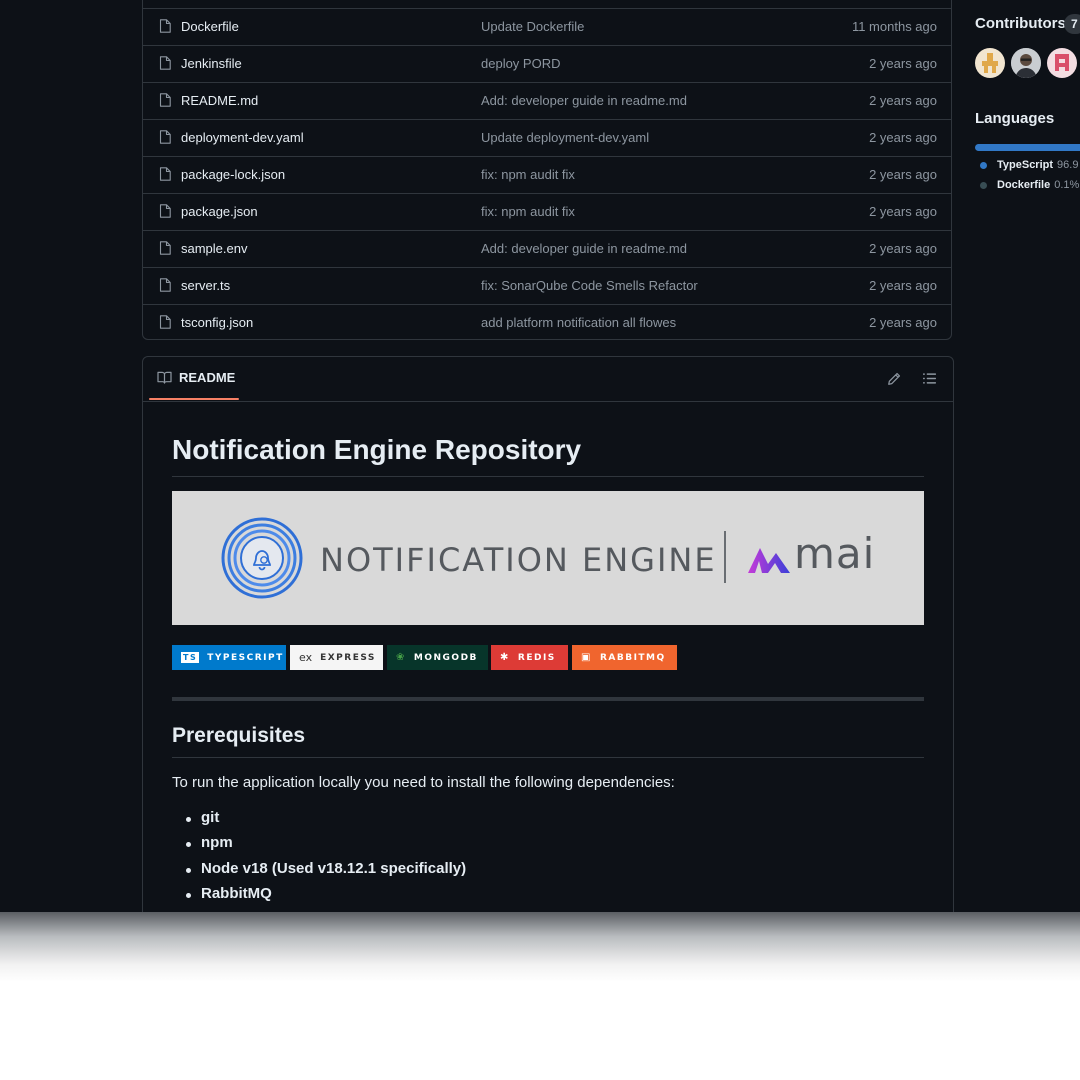  Describe the element at coordinates (518, 560) in the screenshot. I see `banner-title: NOTIFICATION ENGINE` at that location.